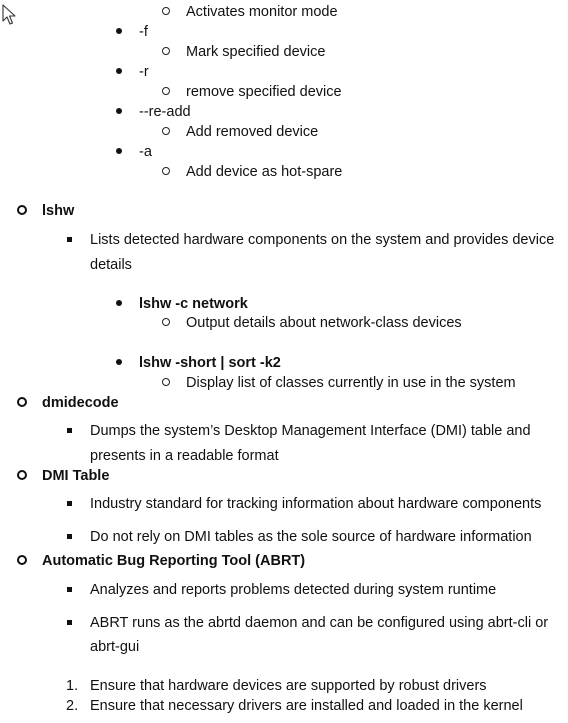 This screenshot has width=568, height=723. What do you see at coordinates (80, 403) in the screenshot?
I see `section-heading: dmidecode` at bounding box center [80, 403].